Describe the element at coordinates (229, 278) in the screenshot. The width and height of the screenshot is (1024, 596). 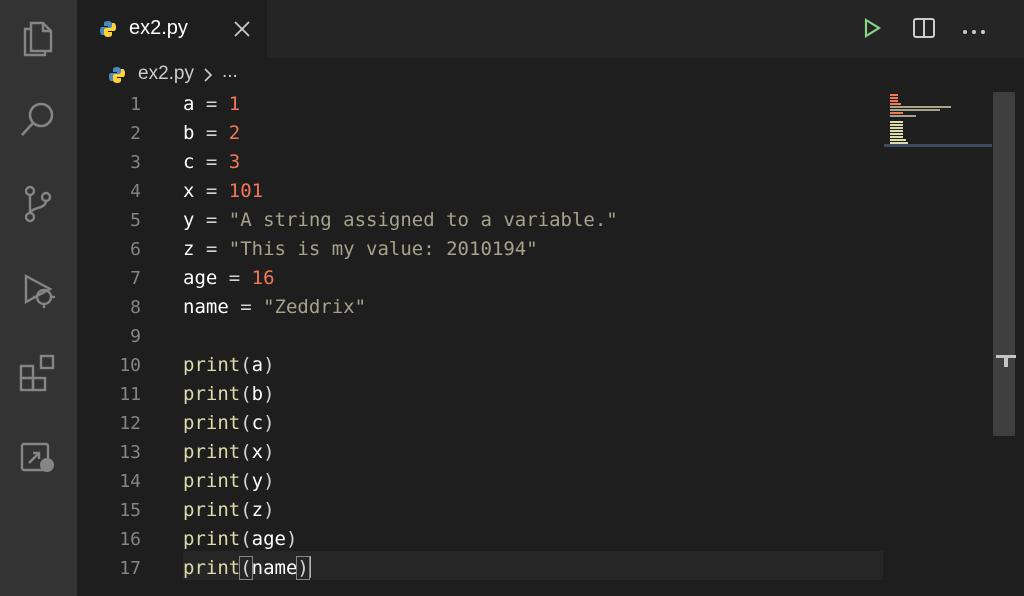
I see `code-line: age = 16` at that location.